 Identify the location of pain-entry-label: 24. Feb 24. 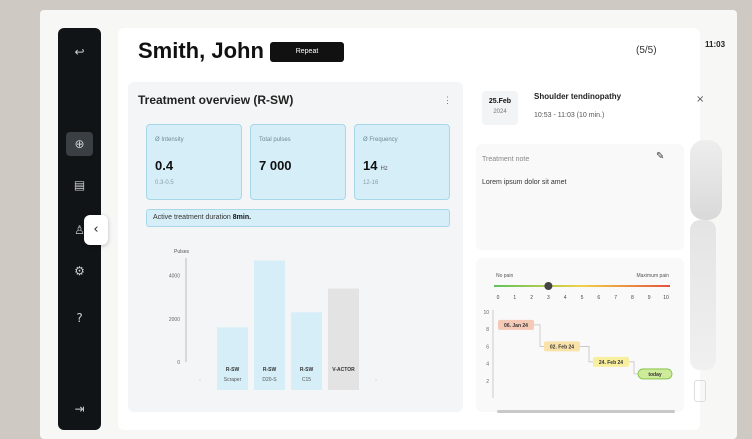
(611, 363).